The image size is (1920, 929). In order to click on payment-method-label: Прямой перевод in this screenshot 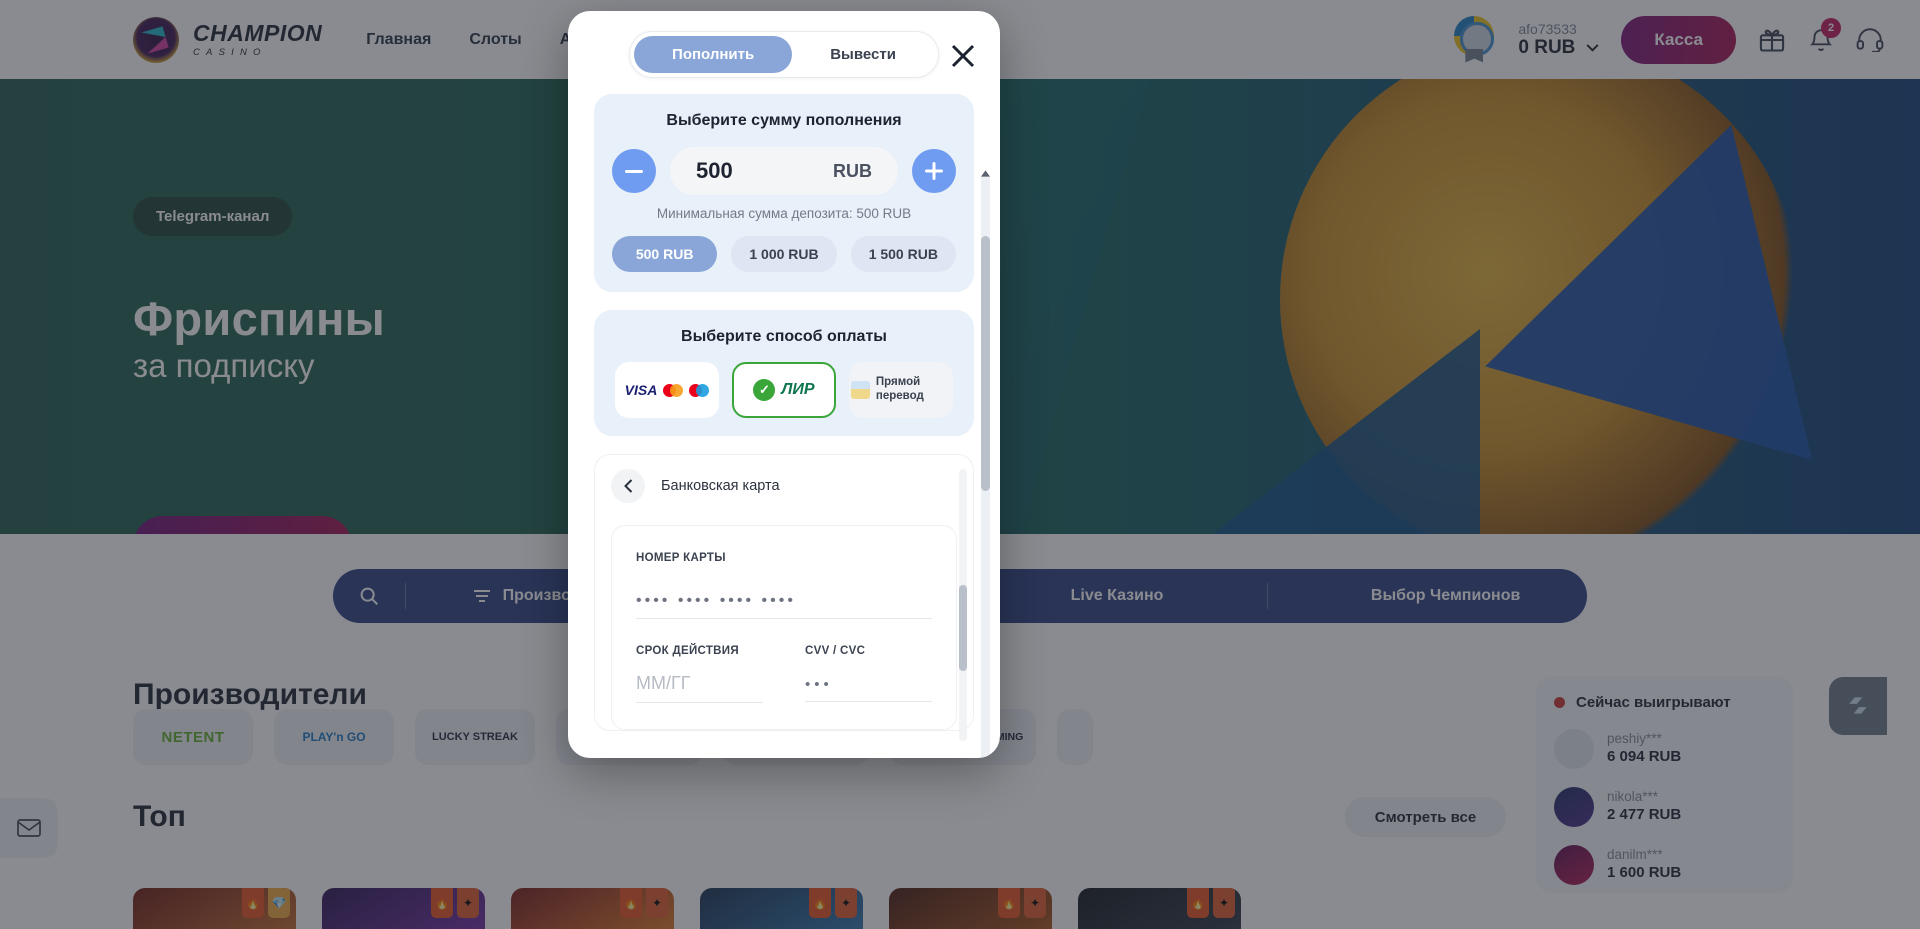, I will do `click(899, 389)`.